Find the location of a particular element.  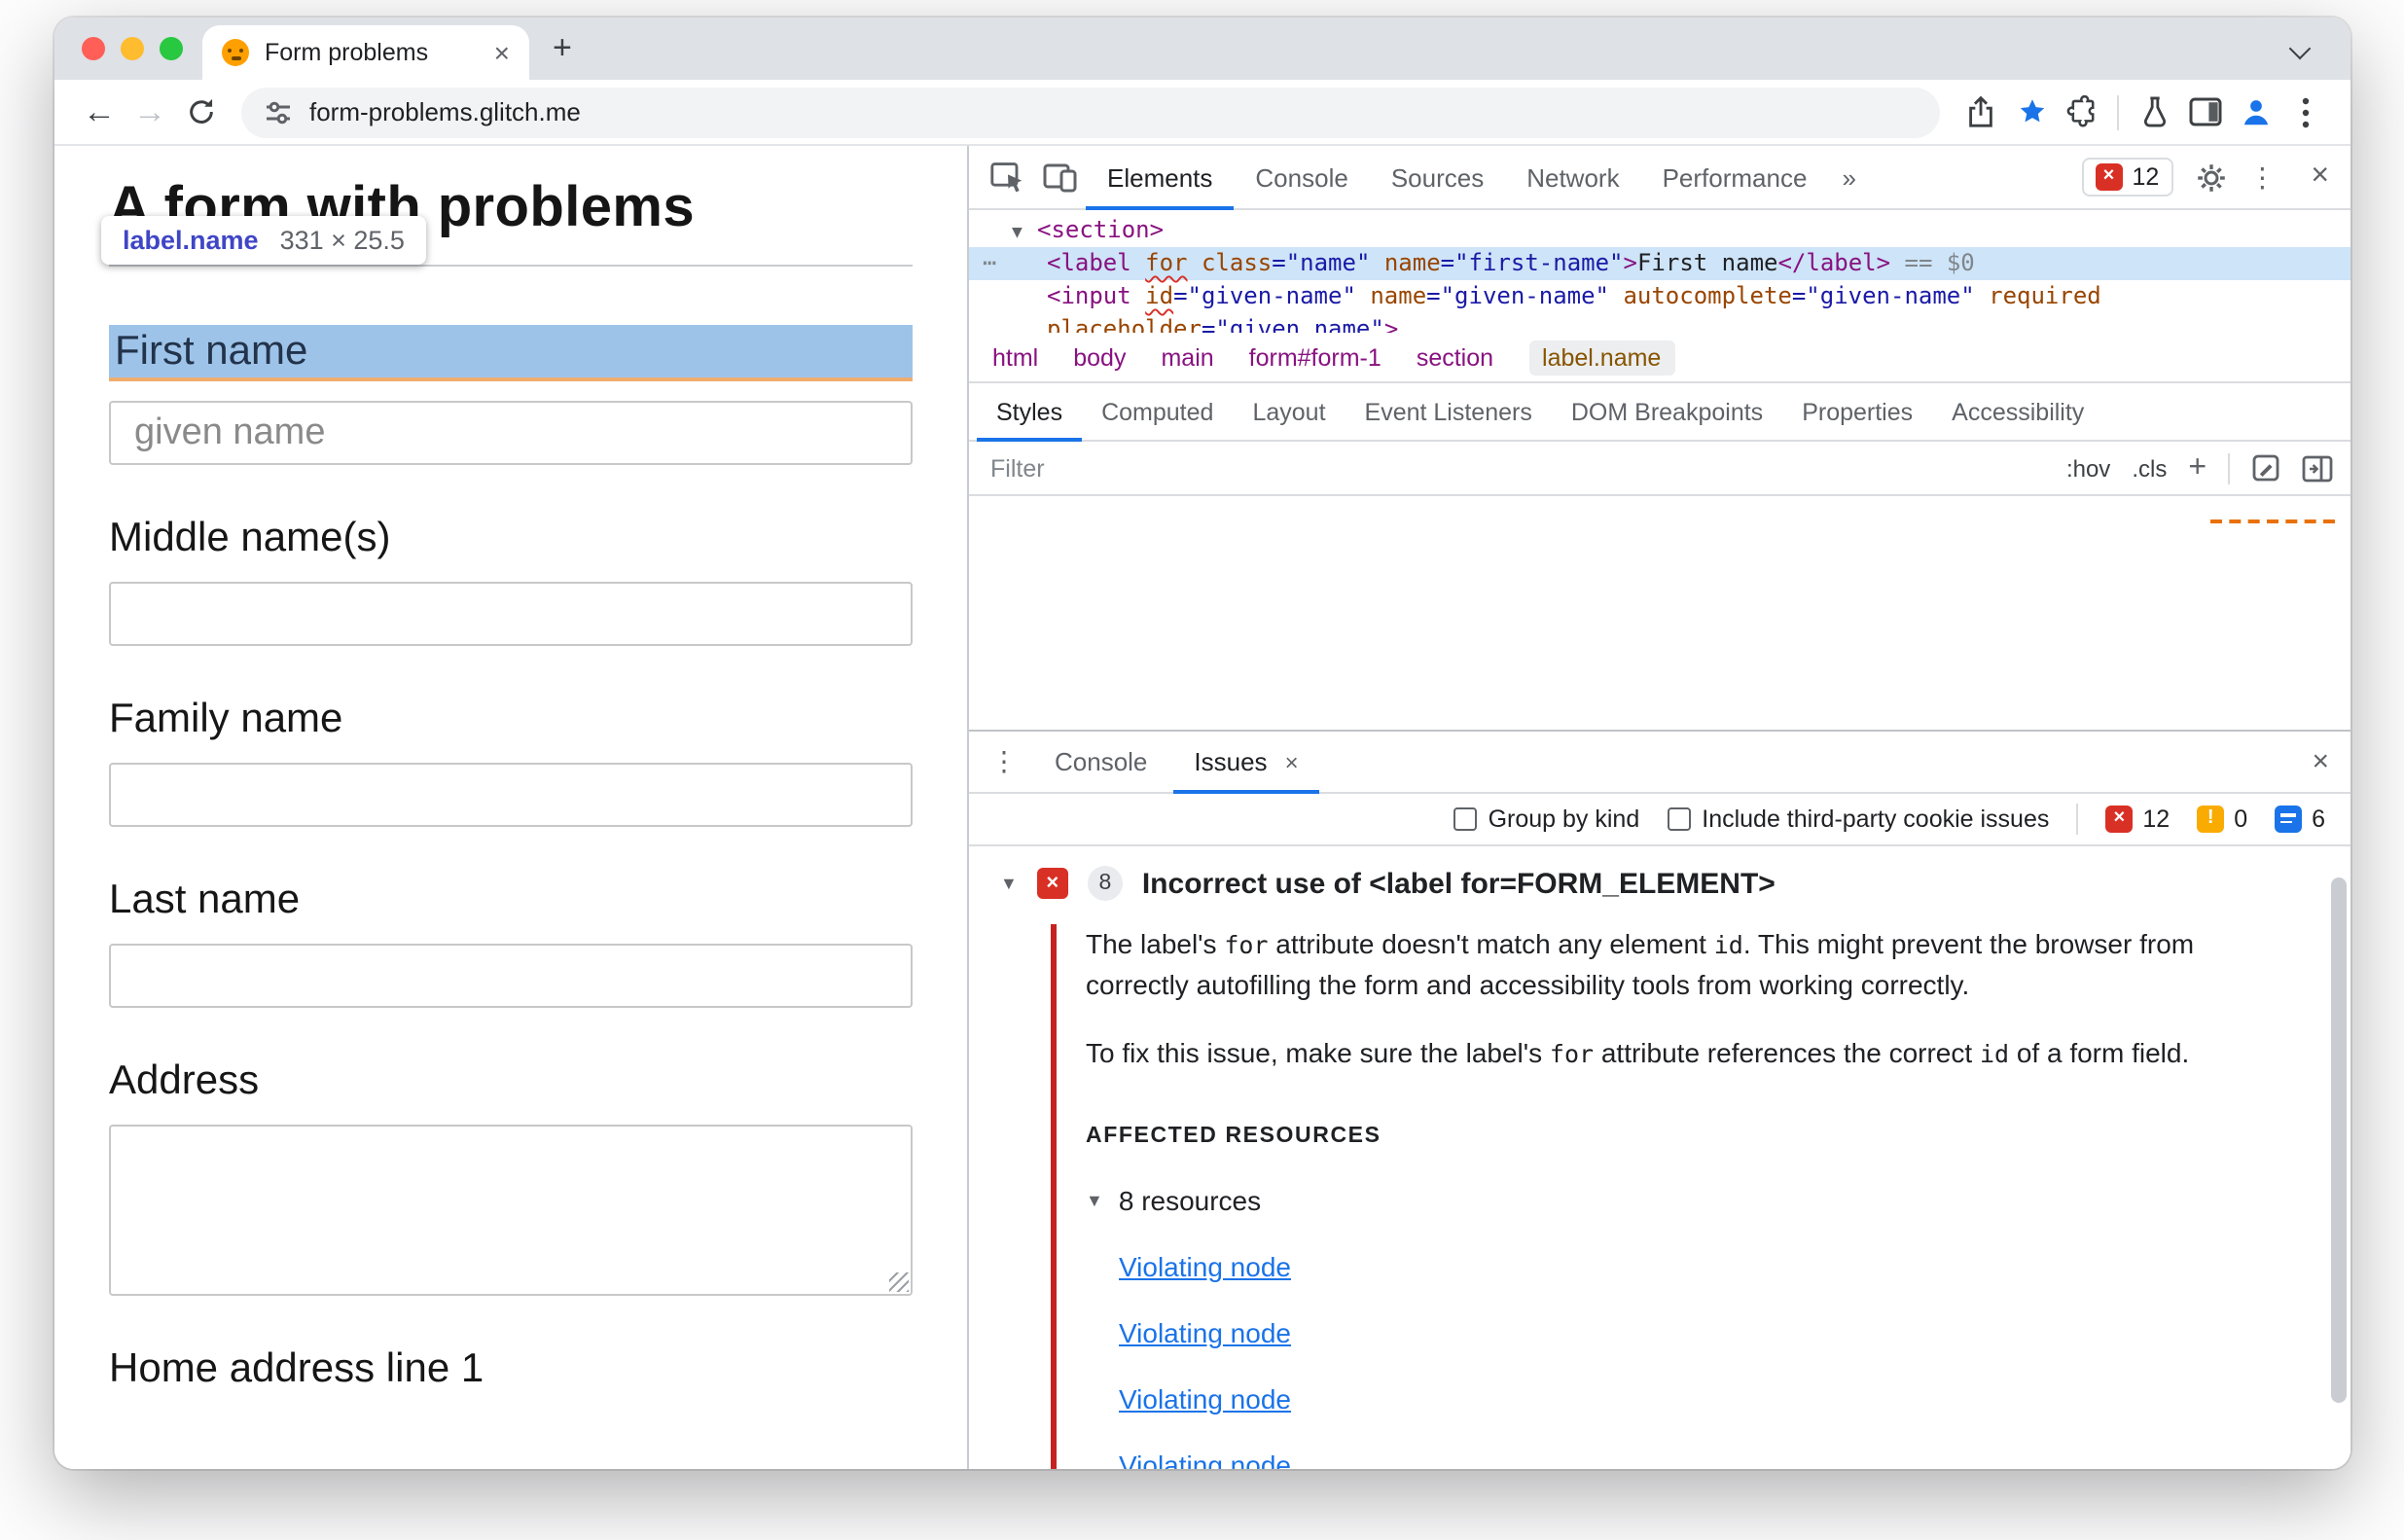

last-name-input is located at coordinates (511, 976).